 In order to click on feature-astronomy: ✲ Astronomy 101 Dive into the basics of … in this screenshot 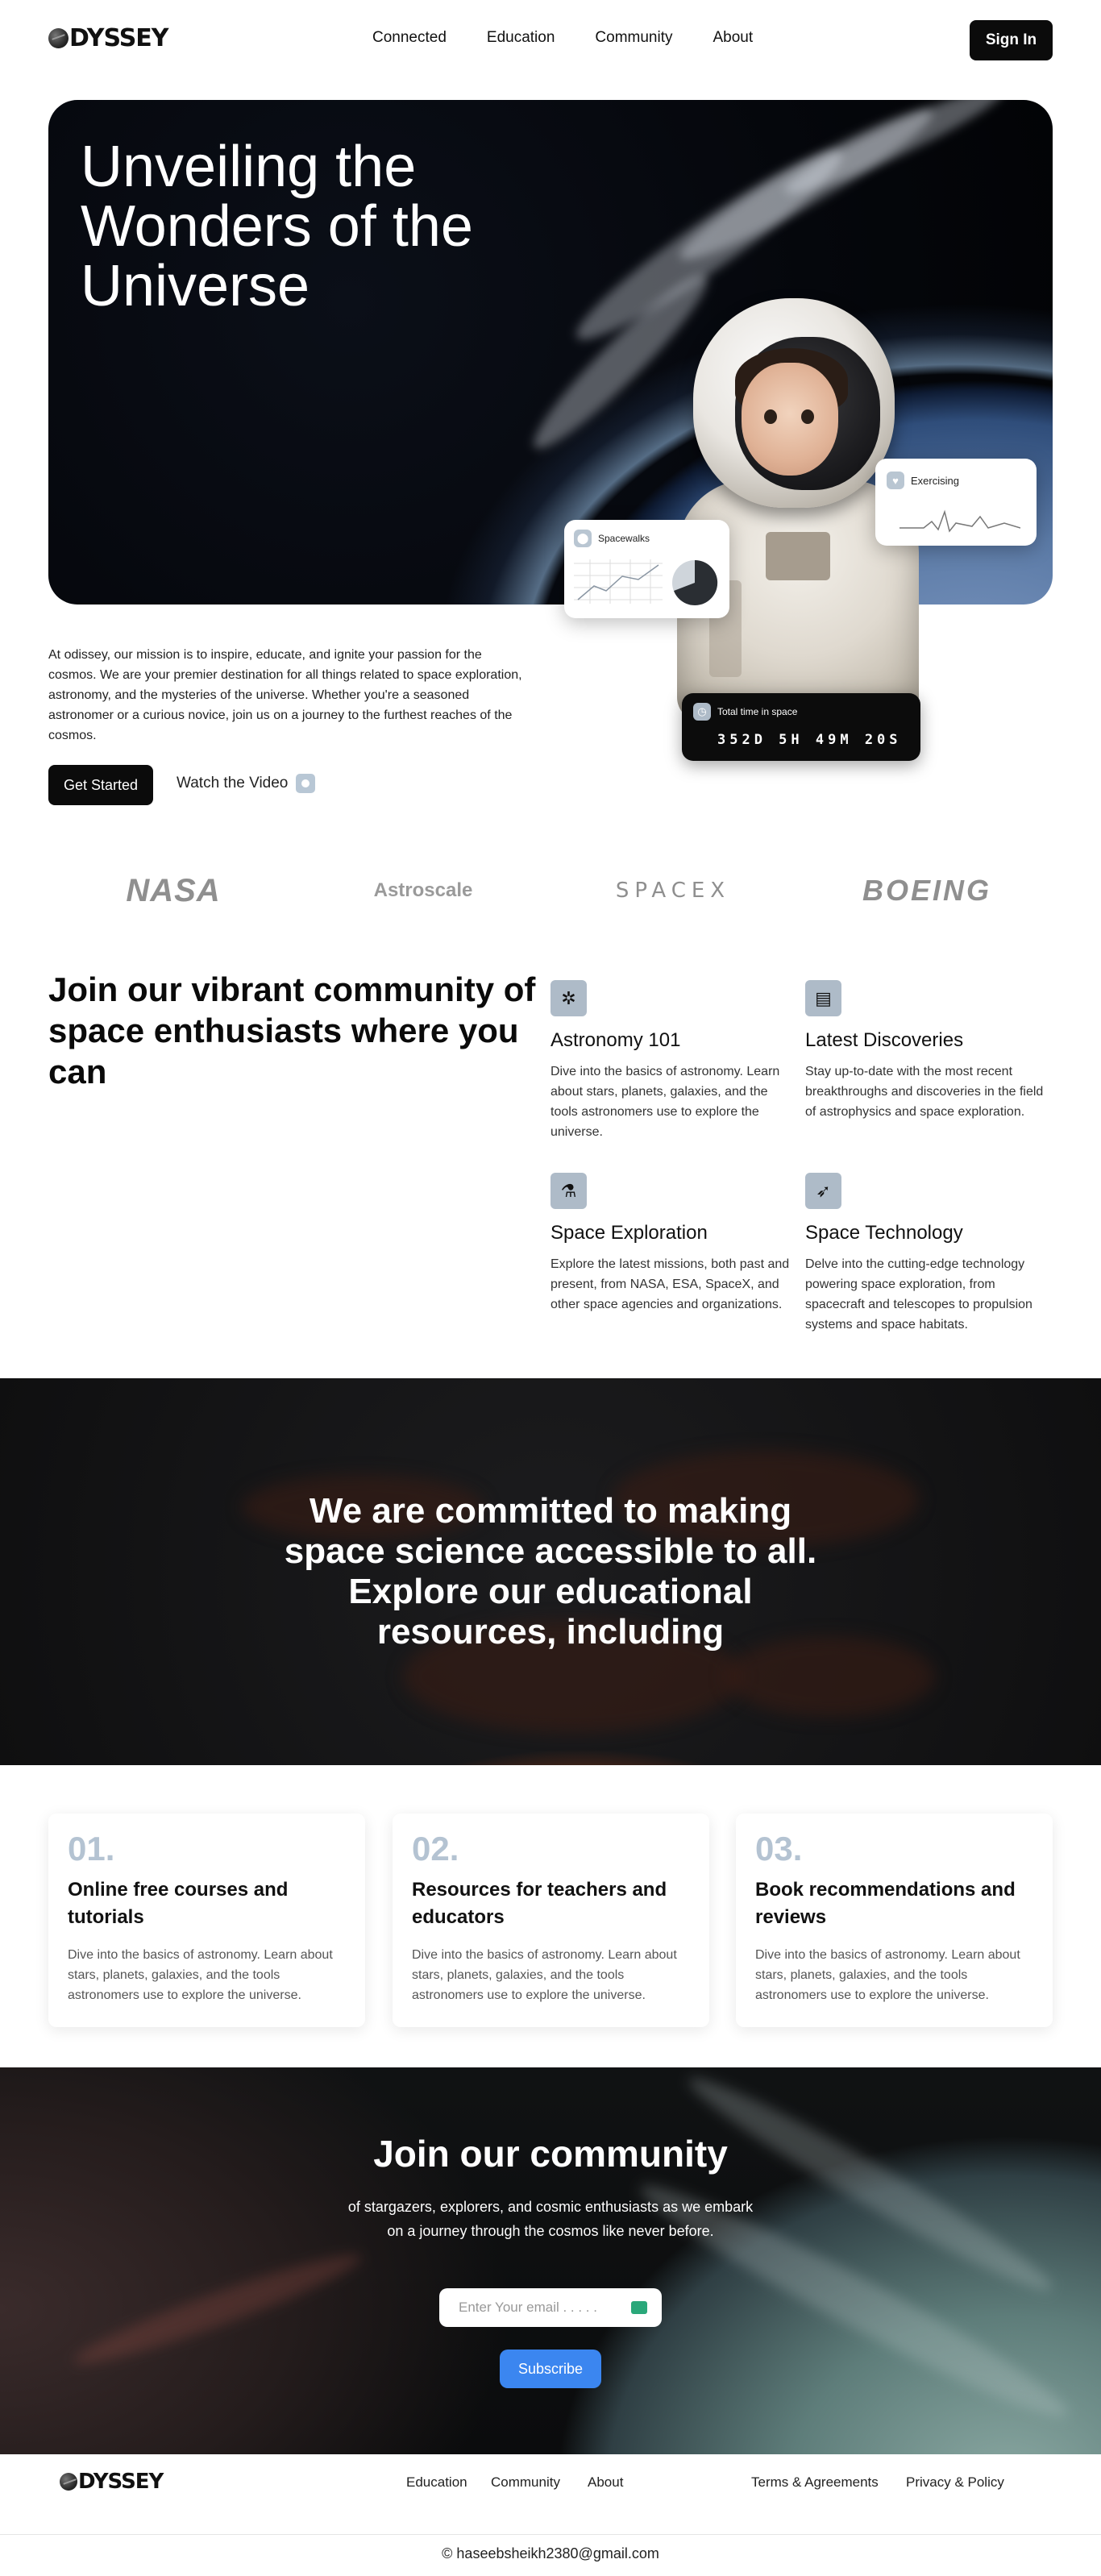, I will do `click(673, 1061)`.